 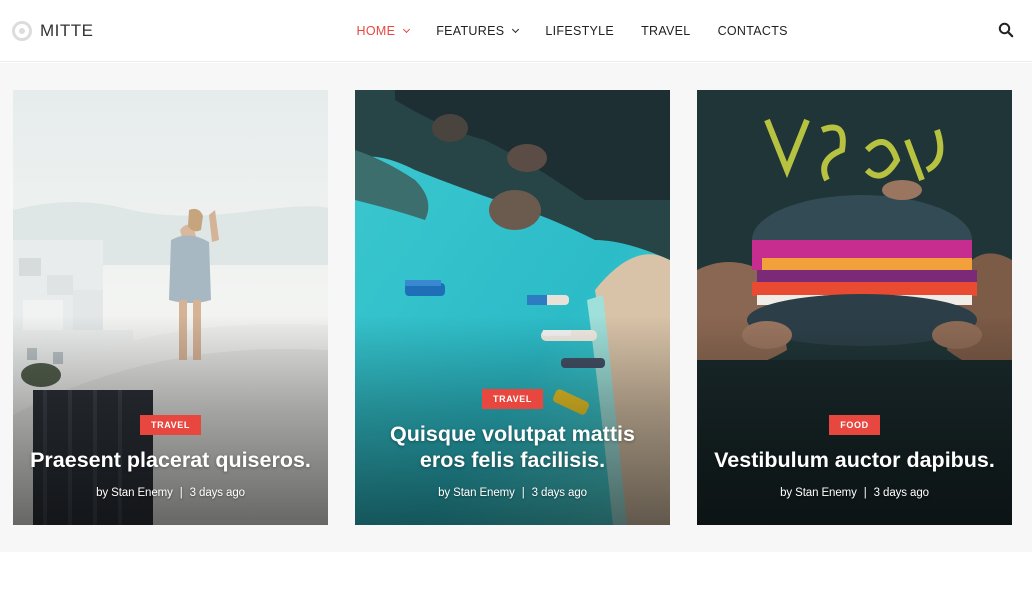 I want to click on nav-item-home: HOME, so click(x=383, y=31).